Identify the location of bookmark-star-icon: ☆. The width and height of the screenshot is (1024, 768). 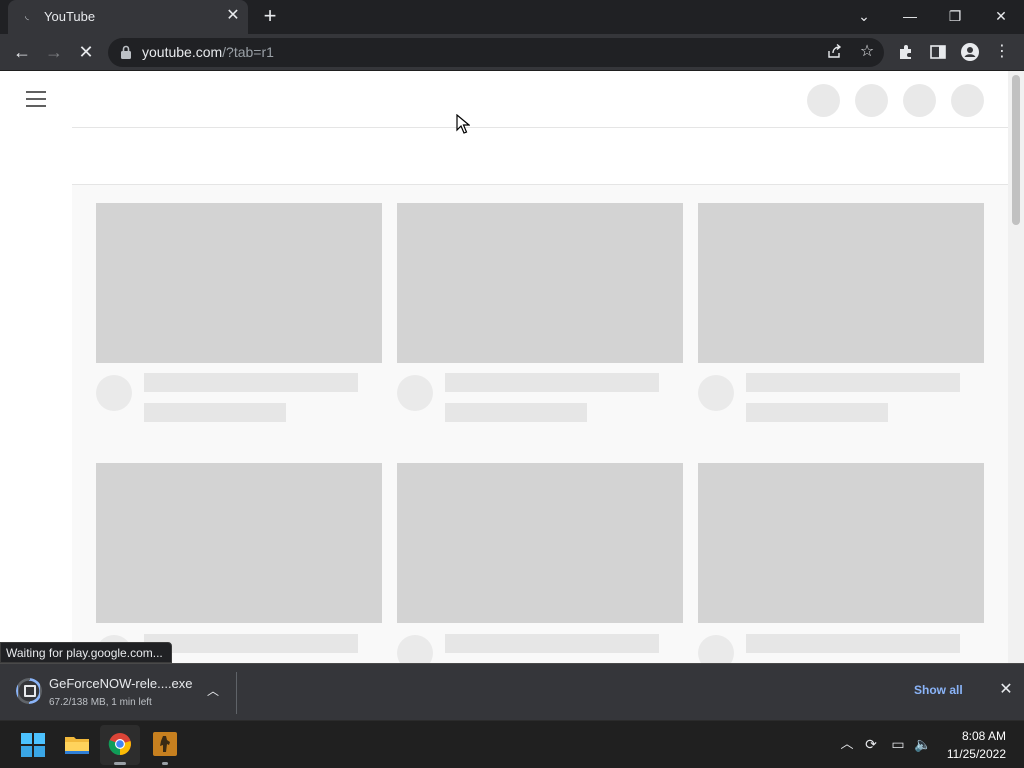
(867, 52).